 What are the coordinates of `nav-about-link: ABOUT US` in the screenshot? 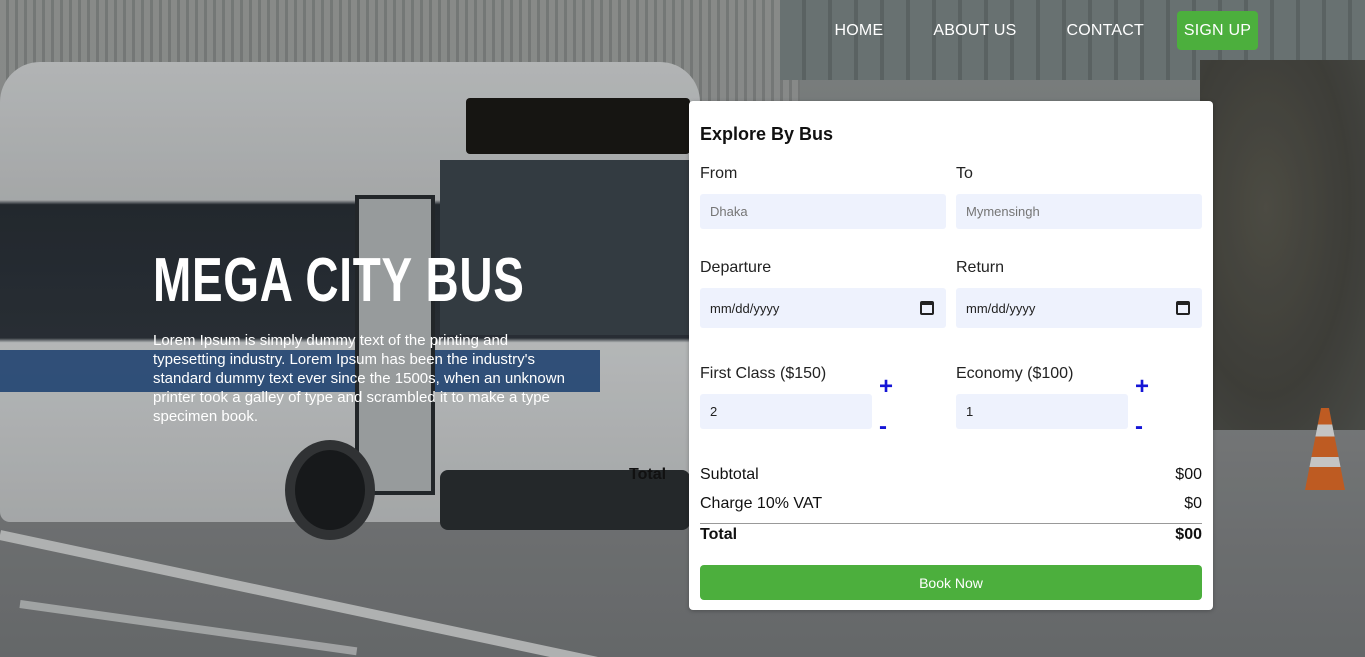 It's located at (974, 31).